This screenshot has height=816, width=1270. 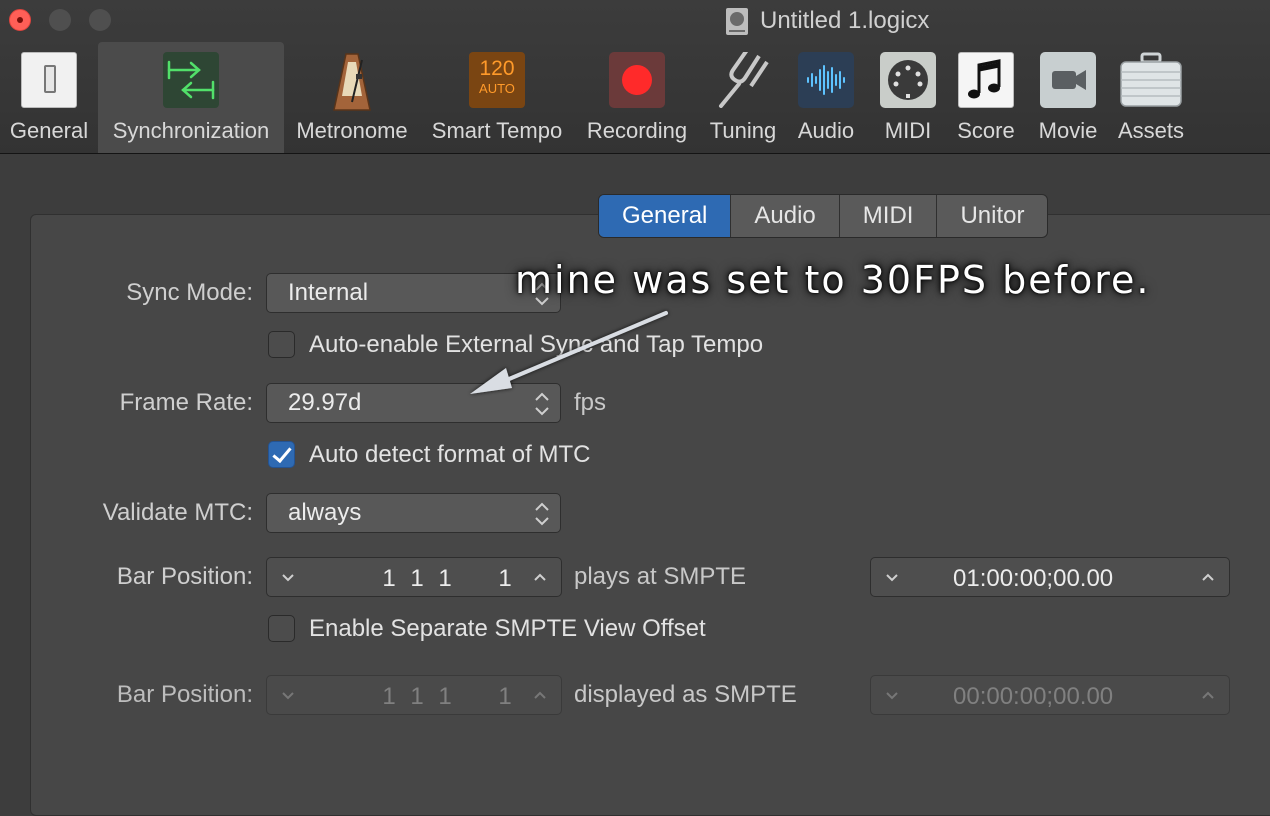 What do you see at coordinates (1033, 696) in the screenshot?
I see `smpte-display-value: 00:00:00;00.00` at bounding box center [1033, 696].